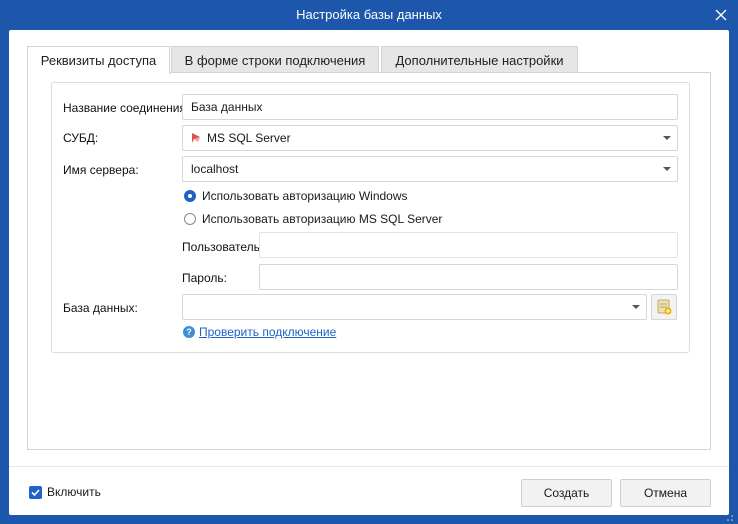 The width and height of the screenshot is (738, 524). I want to click on resize-grip-icon, so click(730, 518).